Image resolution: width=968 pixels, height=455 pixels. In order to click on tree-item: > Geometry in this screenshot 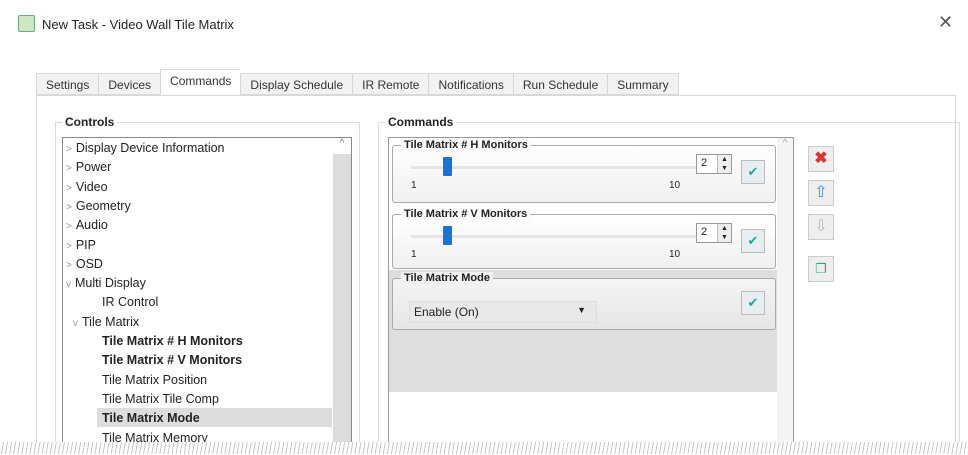, I will do `click(98, 206)`.